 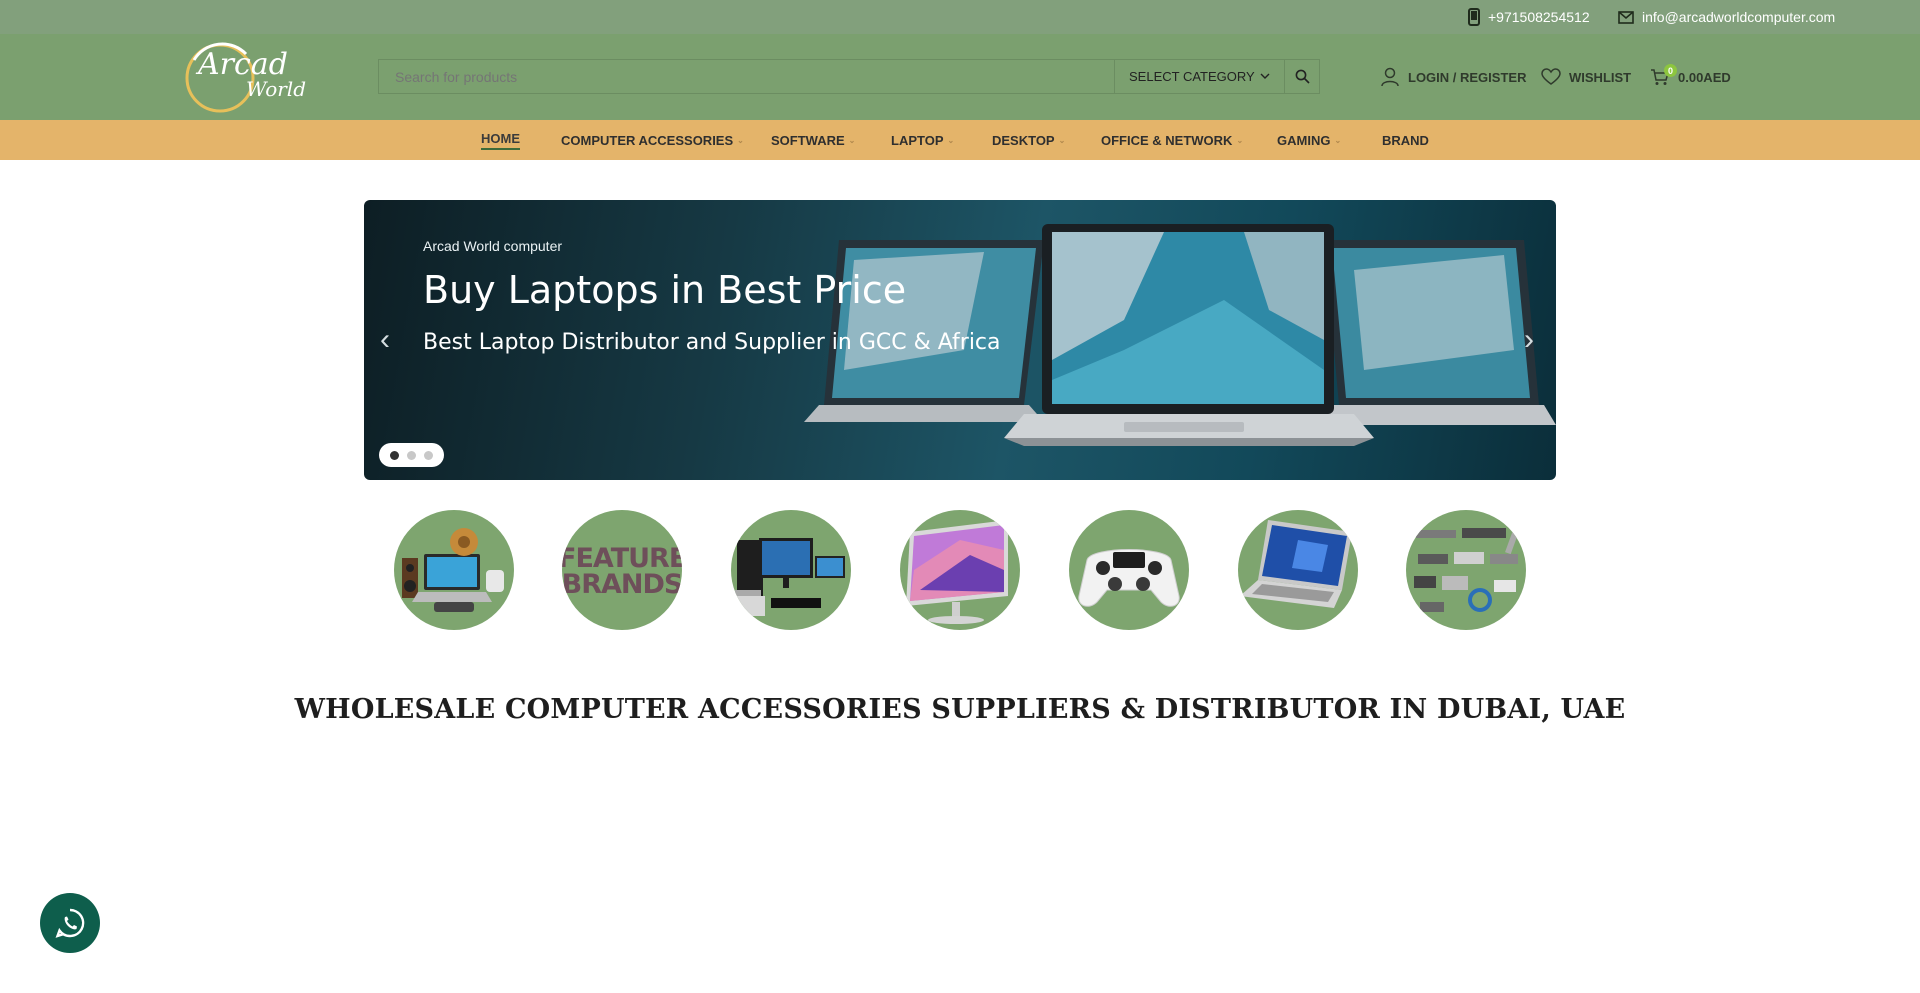 I want to click on category-office-network, so click(x=1466, y=570).